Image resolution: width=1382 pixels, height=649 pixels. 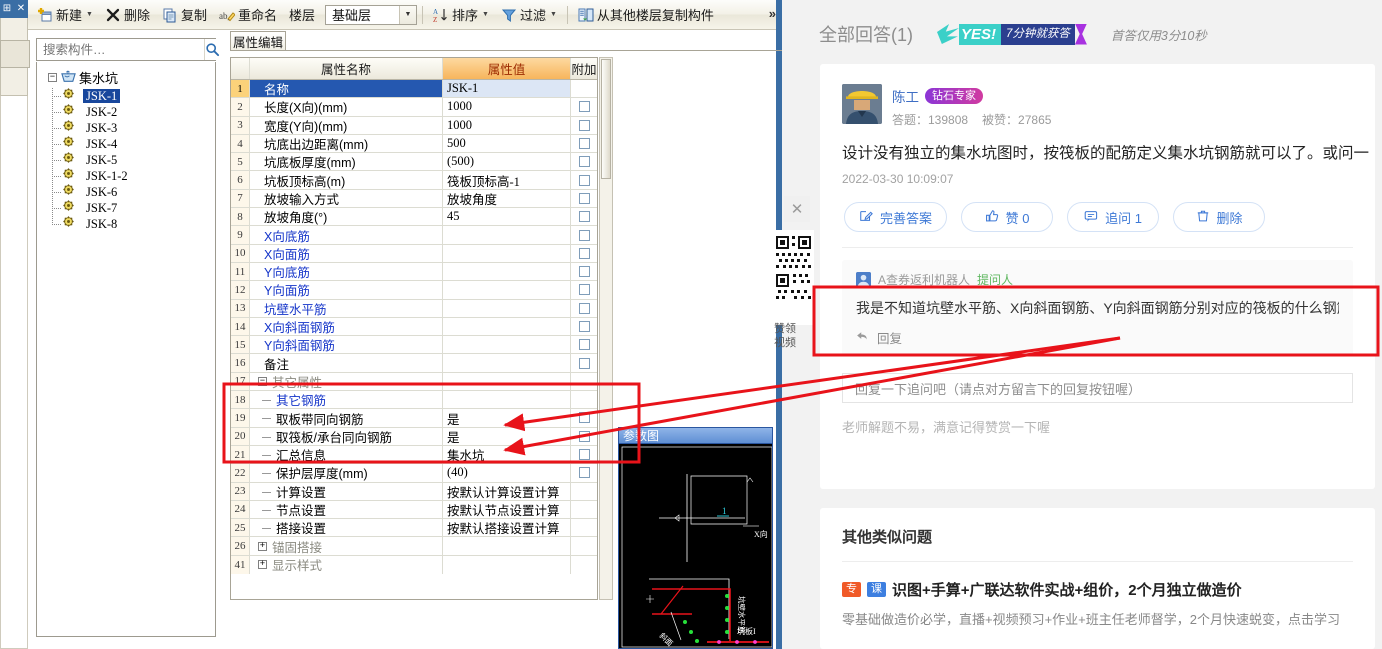 What do you see at coordinates (15, 54) in the screenshot?
I see `left-docked-panel-tab` at bounding box center [15, 54].